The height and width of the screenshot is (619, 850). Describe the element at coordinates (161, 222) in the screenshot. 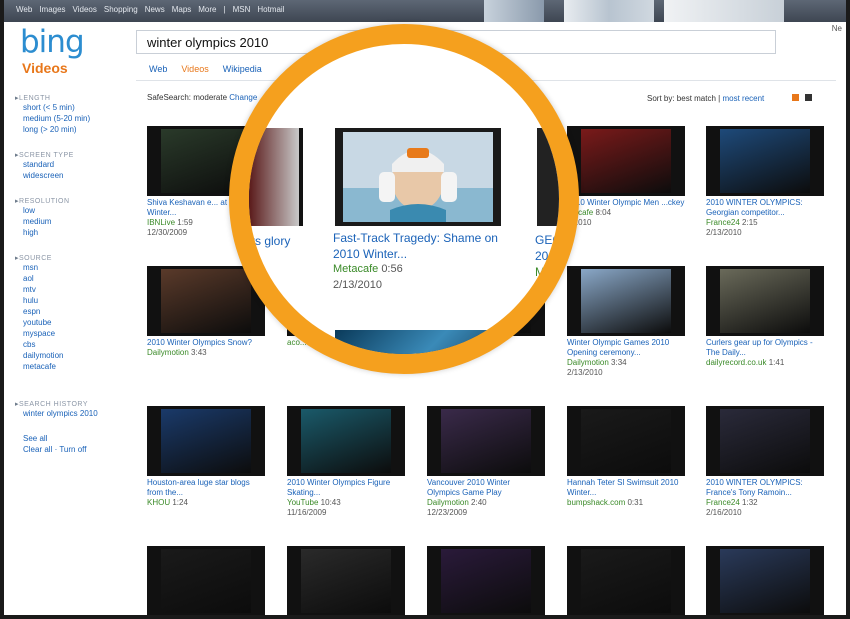

I see `video-source: IBNLive` at that location.